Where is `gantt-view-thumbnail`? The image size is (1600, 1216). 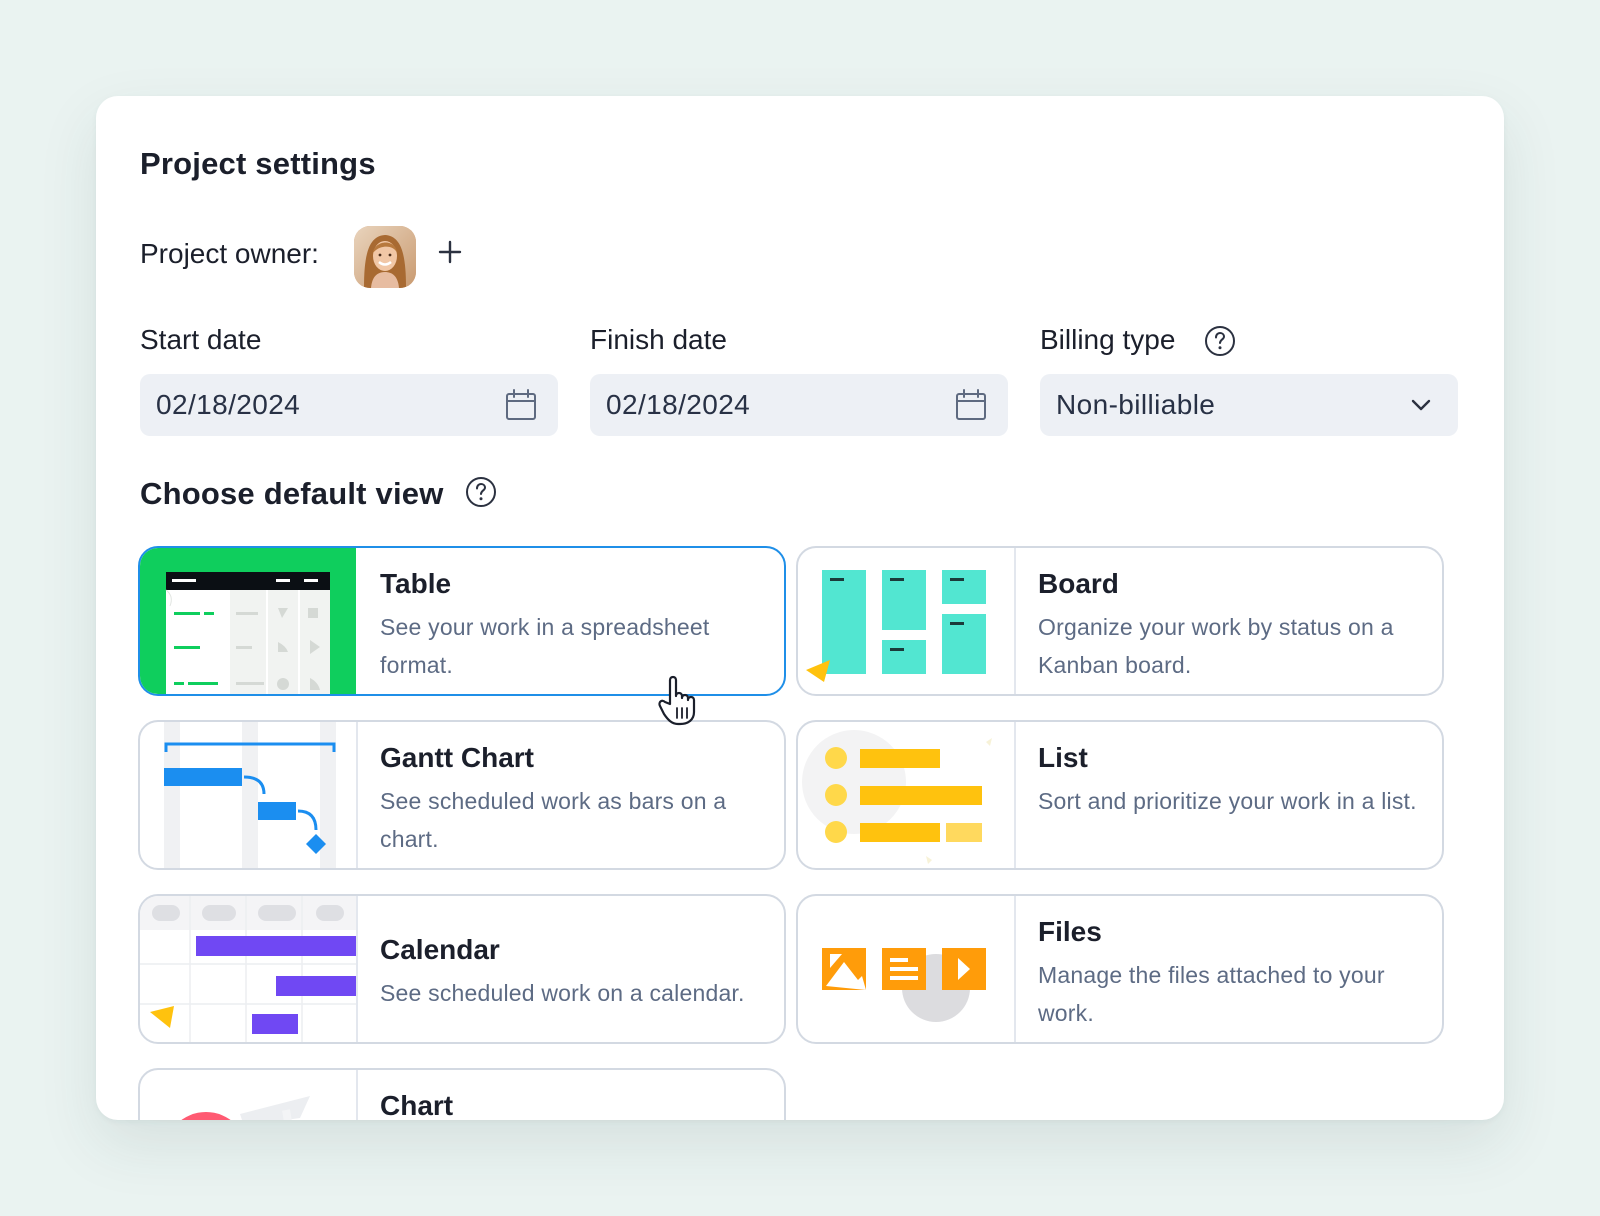
gantt-view-thumbnail is located at coordinates (249, 795).